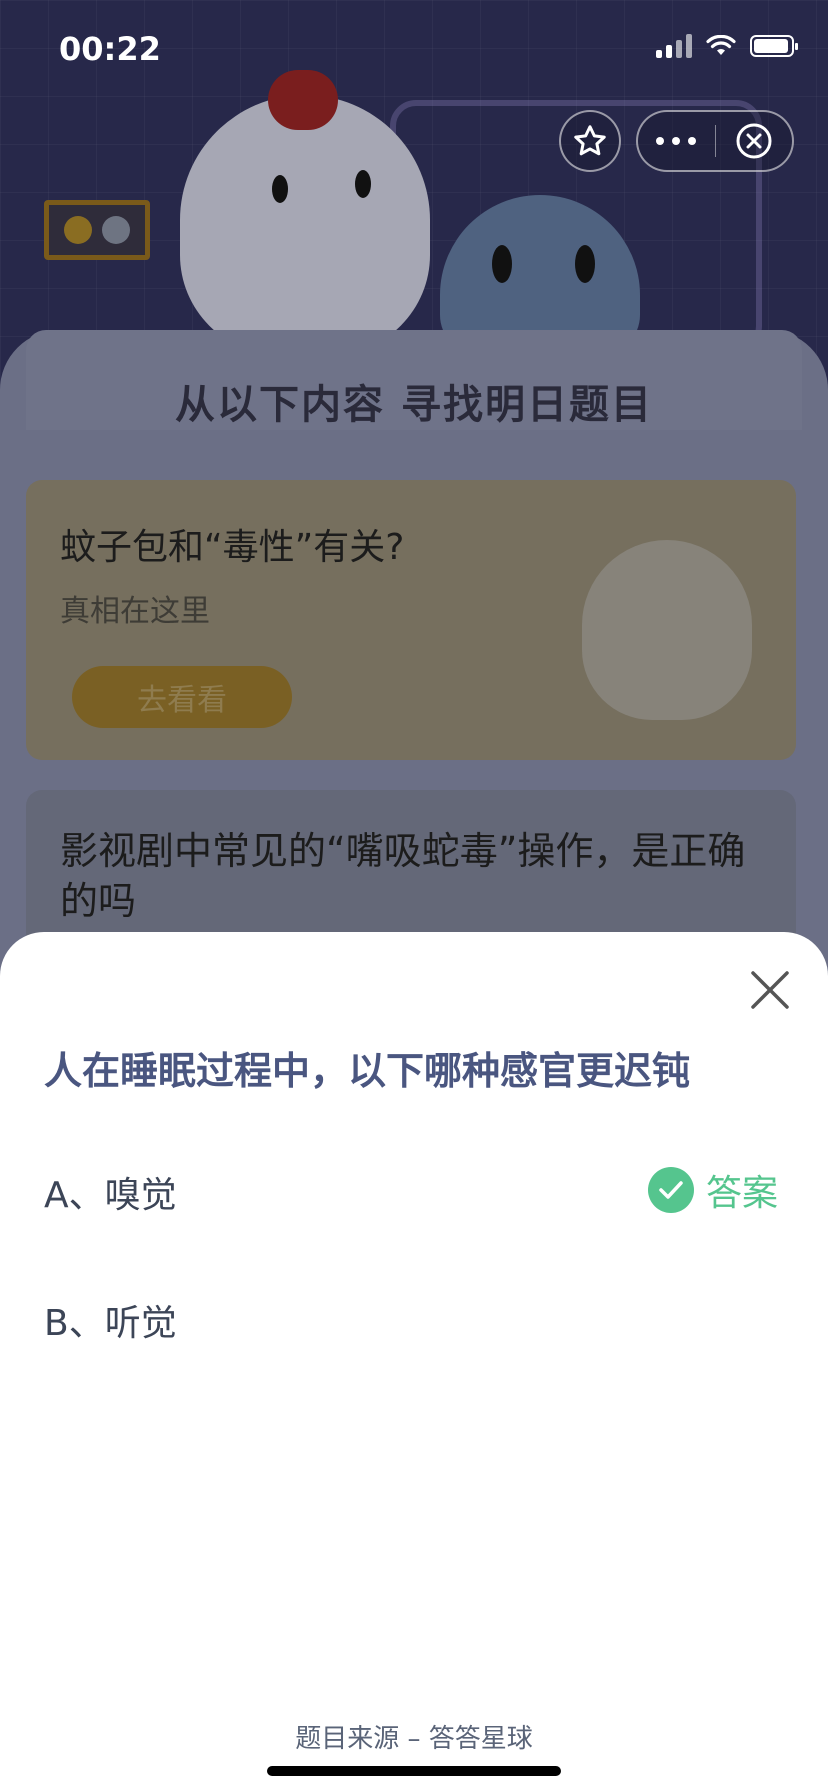 Image resolution: width=828 pixels, height=1792 pixels. I want to click on quiz-question: 人在睡眠过程中，以下哪种感官更迟钝, so click(367, 1071).